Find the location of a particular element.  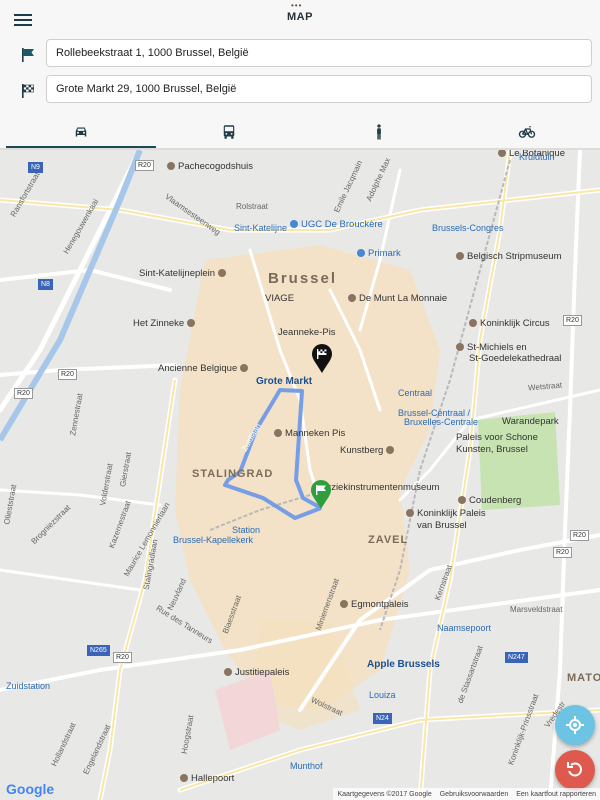

poi-museum-icon is located at coordinates (460, 256).